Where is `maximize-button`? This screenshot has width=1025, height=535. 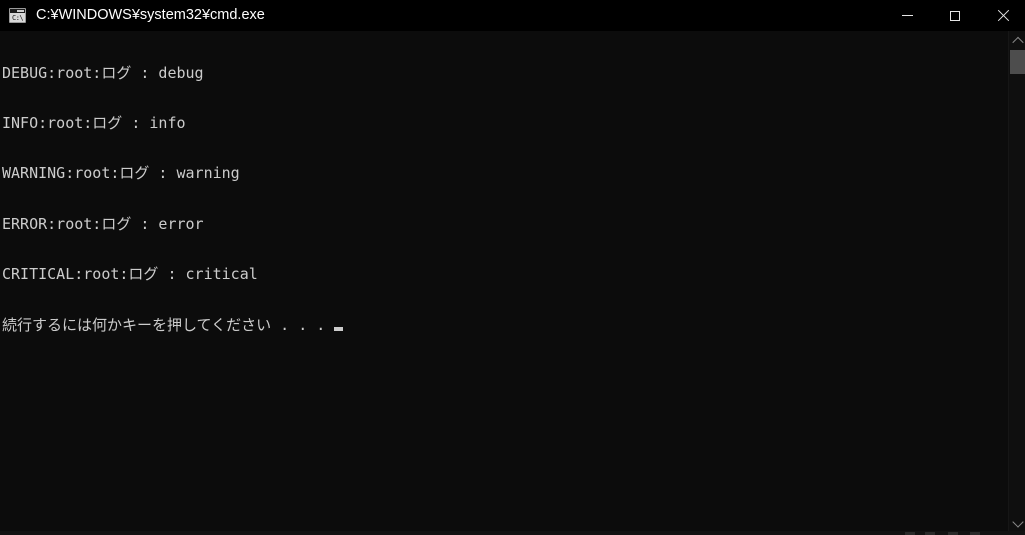
maximize-button is located at coordinates (954, 15).